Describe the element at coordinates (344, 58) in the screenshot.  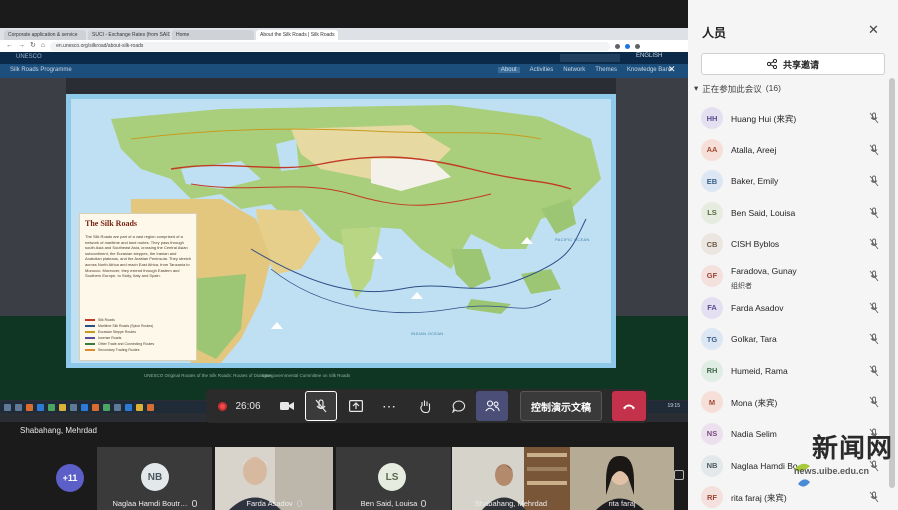
I see `unesco-header: UNESCO ENGLISH` at that location.